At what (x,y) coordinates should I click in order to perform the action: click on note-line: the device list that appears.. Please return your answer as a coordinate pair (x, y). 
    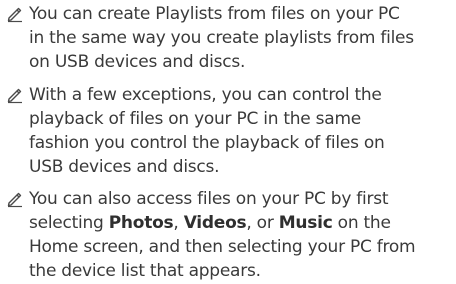
    Looking at the image, I should click on (145, 271).